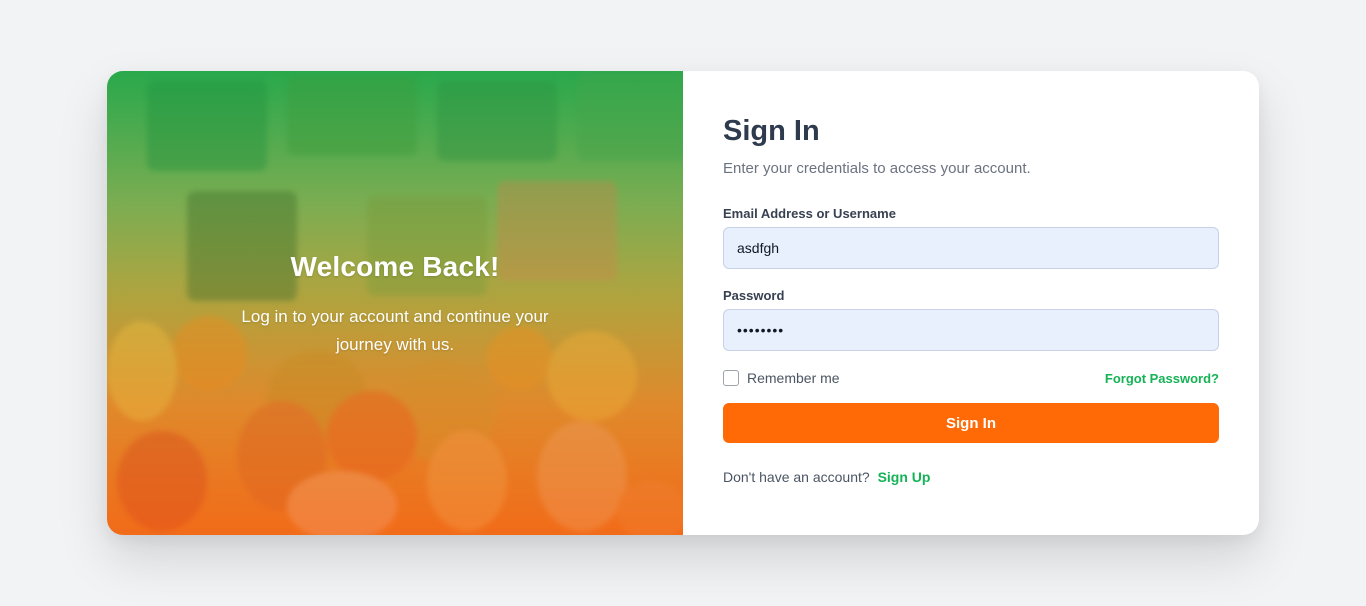 The image size is (1366, 606). What do you see at coordinates (971, 477) in the screenshot?
I see `signup-row: Don't have an account? Sign Up` at bounding box center [971, 477].